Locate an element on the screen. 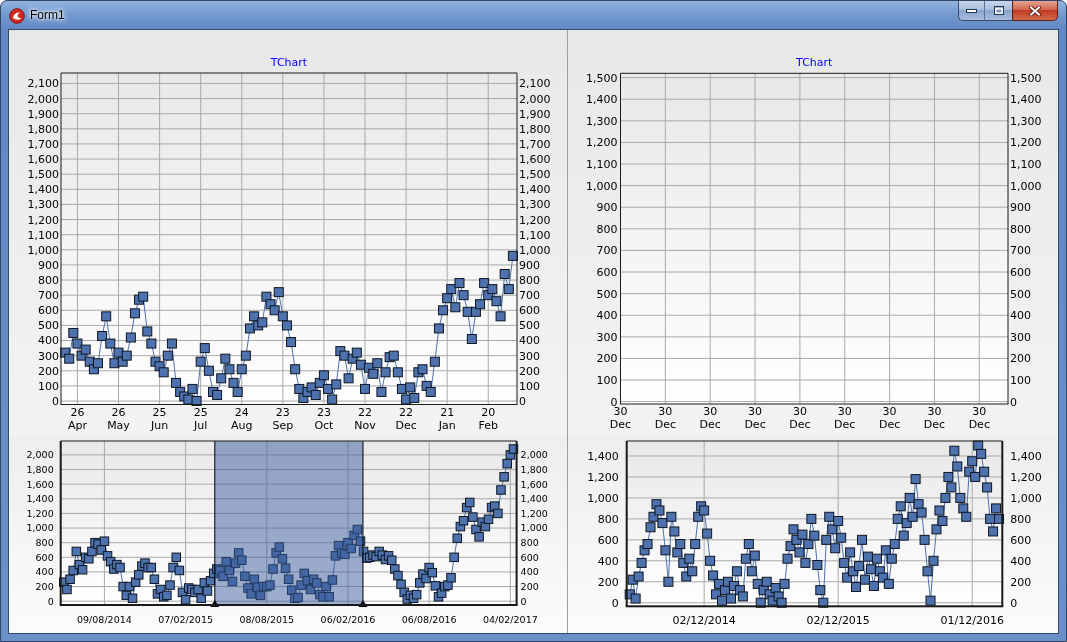 The image size is (1067, 642). y-axis-label: 1,900 is located at coordinates (535, 114).